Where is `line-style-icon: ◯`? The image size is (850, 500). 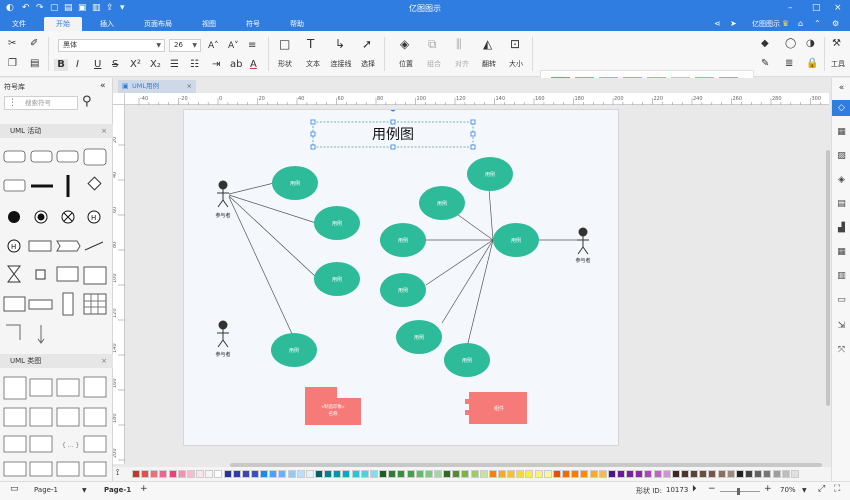 line-style-icon: ◯ is located at coordinates (790, 44).